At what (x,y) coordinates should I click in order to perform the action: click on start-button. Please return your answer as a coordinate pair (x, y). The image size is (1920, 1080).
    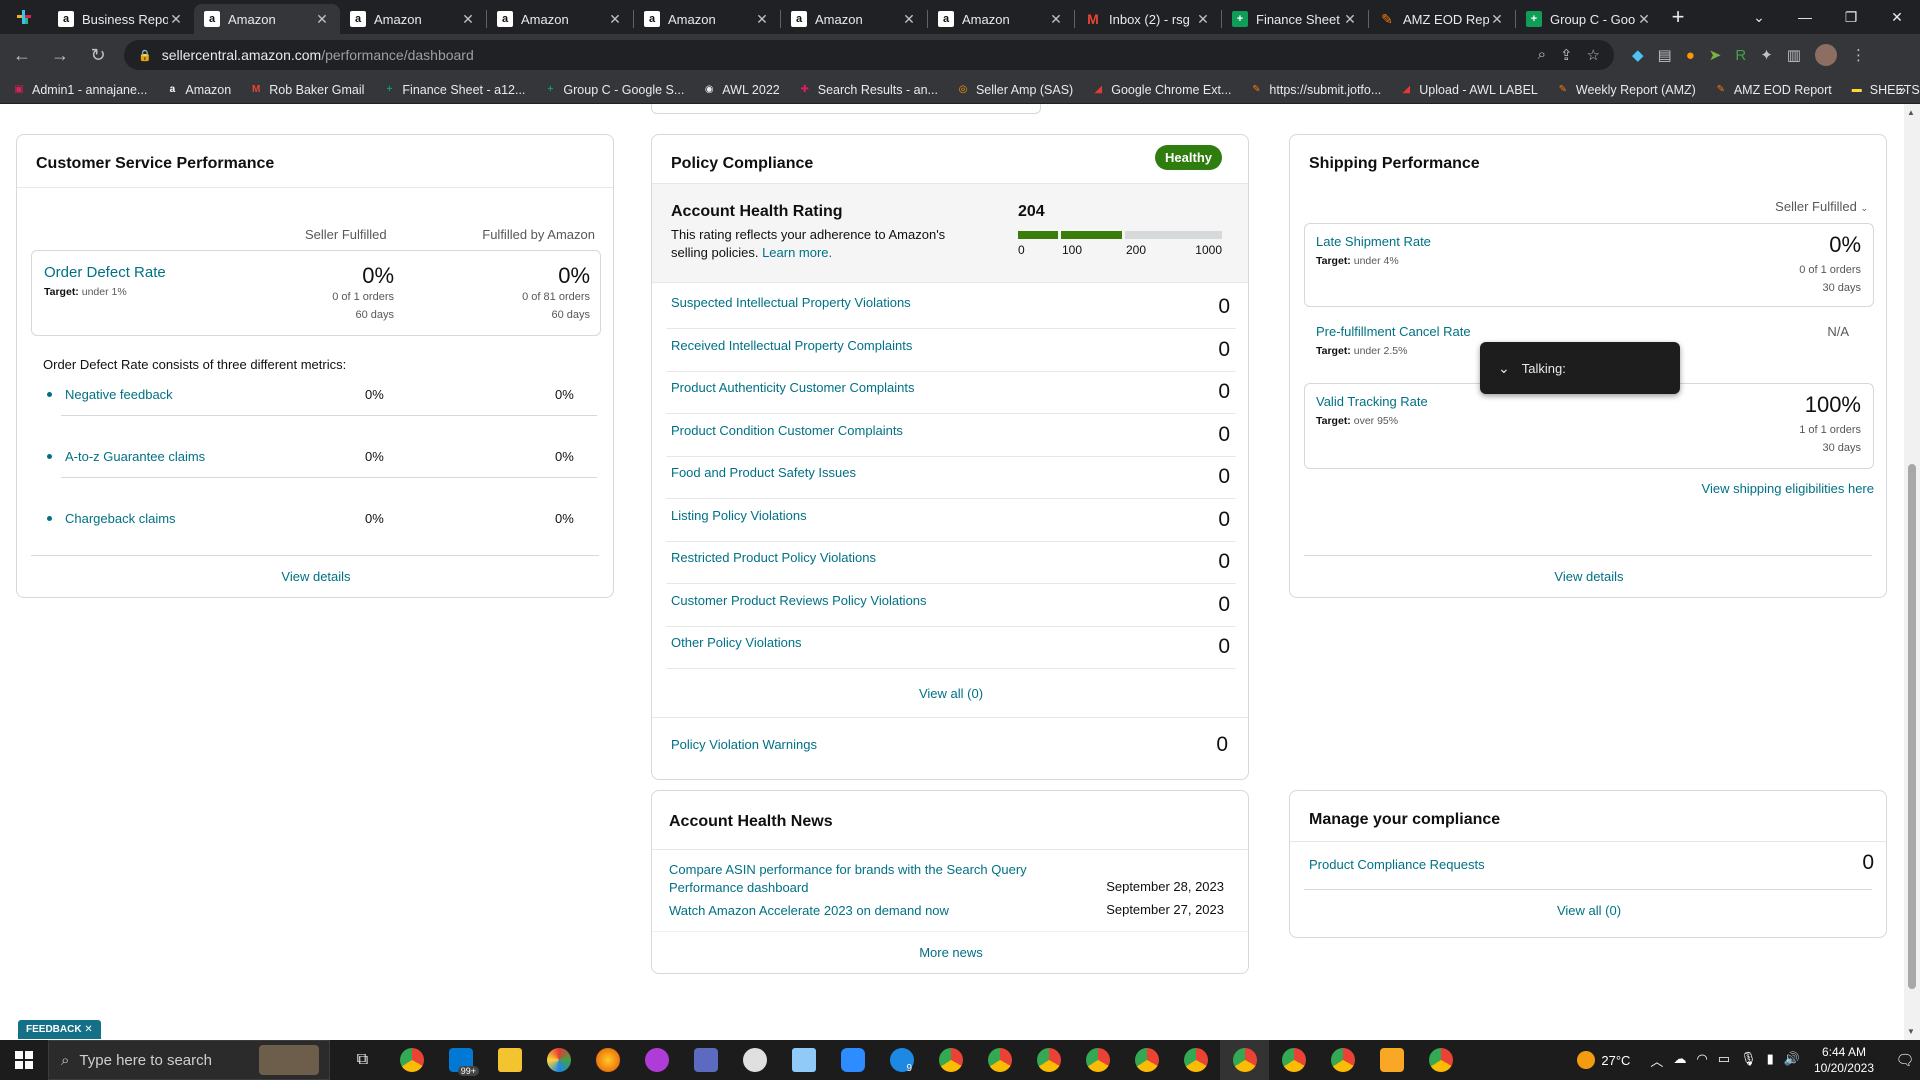
    Looking at the image, I should click on (24, 1060).